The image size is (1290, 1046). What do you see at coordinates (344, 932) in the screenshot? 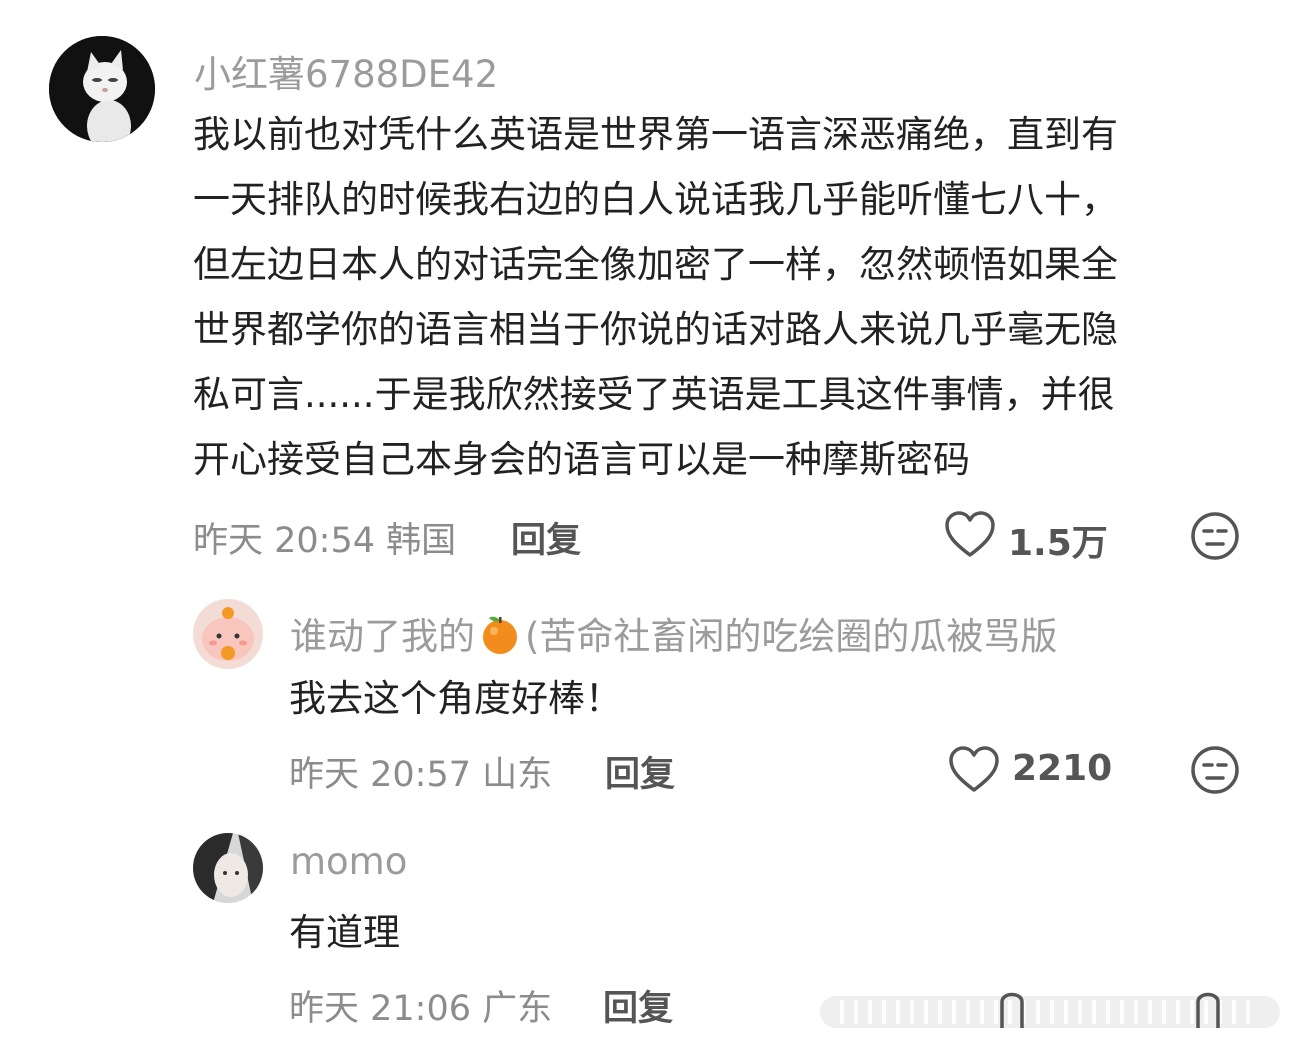
I see `comment-text: 有道理` at bounding box center [344, 932].